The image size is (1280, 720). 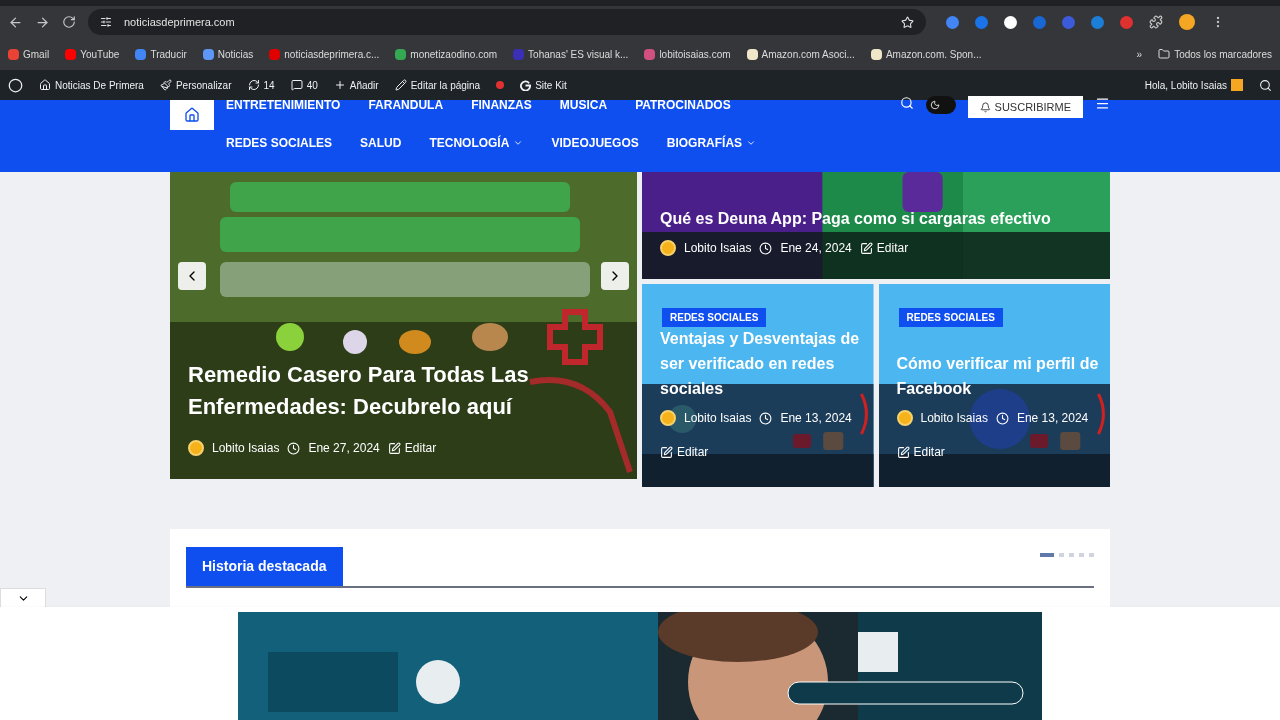 What do you see at coordinates (526, 85) in the screenshot?
I see `ring-icon` at bounding box center [526, 85].